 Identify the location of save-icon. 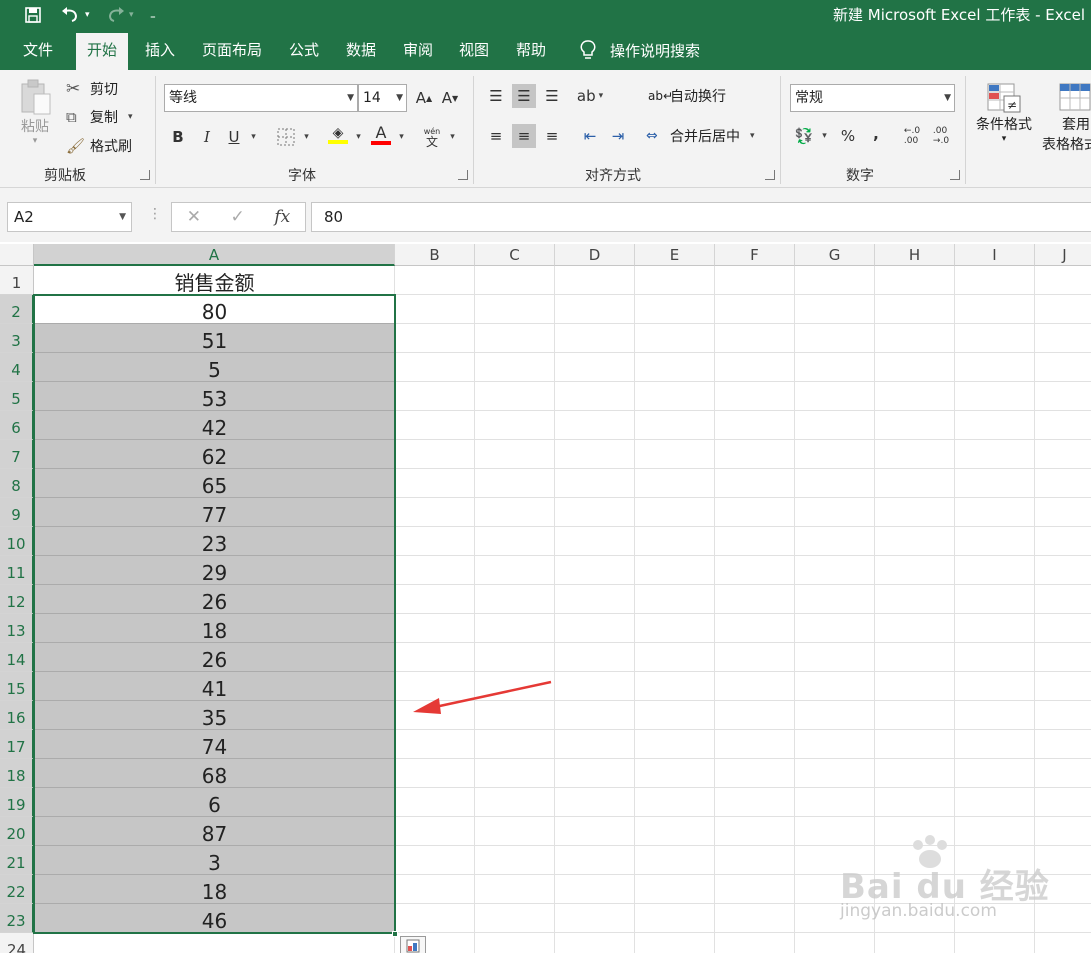
(33, 15).